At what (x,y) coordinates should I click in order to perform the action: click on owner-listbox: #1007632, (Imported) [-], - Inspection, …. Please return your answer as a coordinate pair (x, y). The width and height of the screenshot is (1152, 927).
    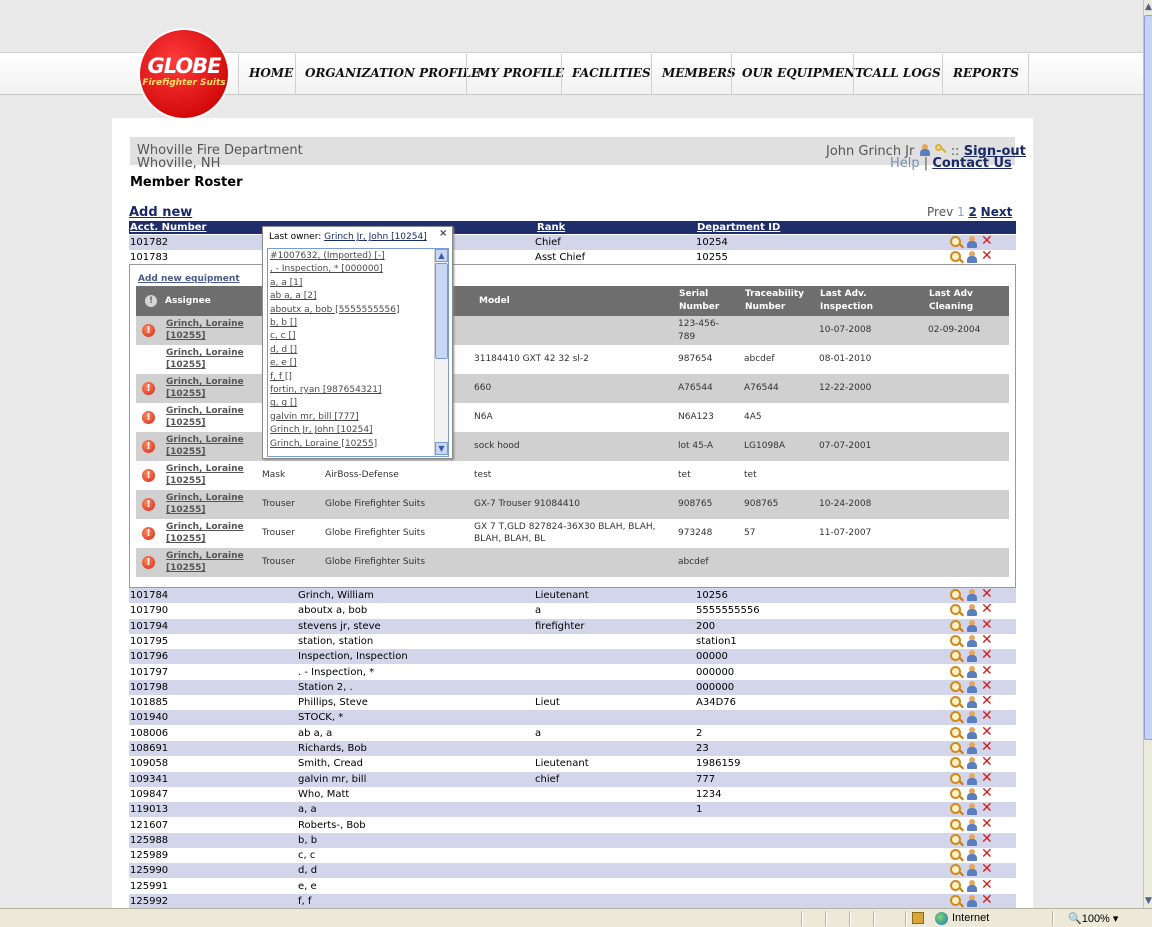
    Looking at the image, I should click on (358, 352).